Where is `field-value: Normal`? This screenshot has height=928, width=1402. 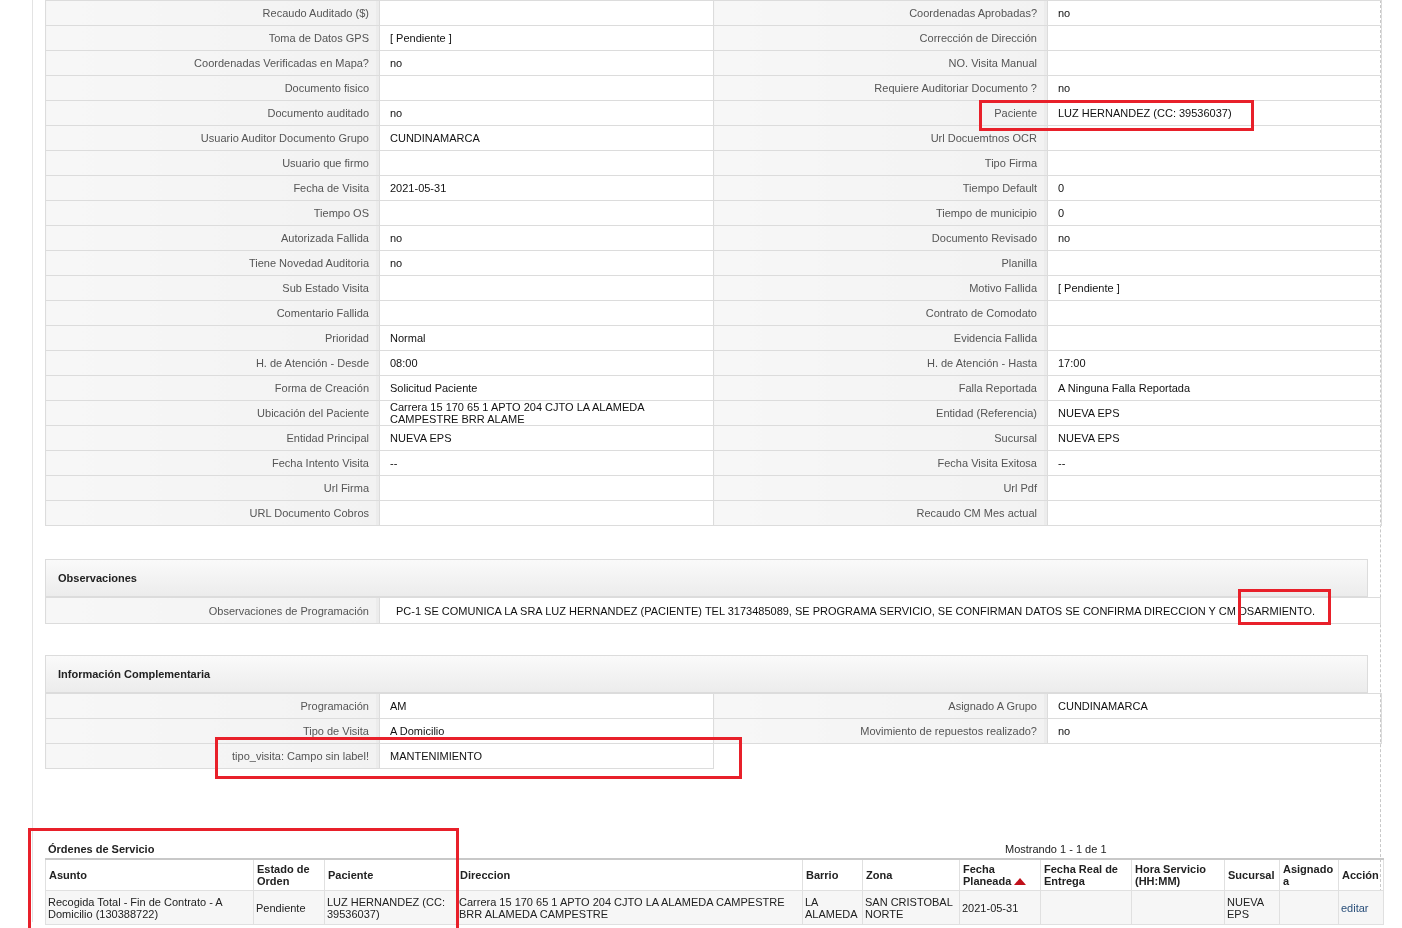 field-value: Normal is located at coordinates (408, 338).